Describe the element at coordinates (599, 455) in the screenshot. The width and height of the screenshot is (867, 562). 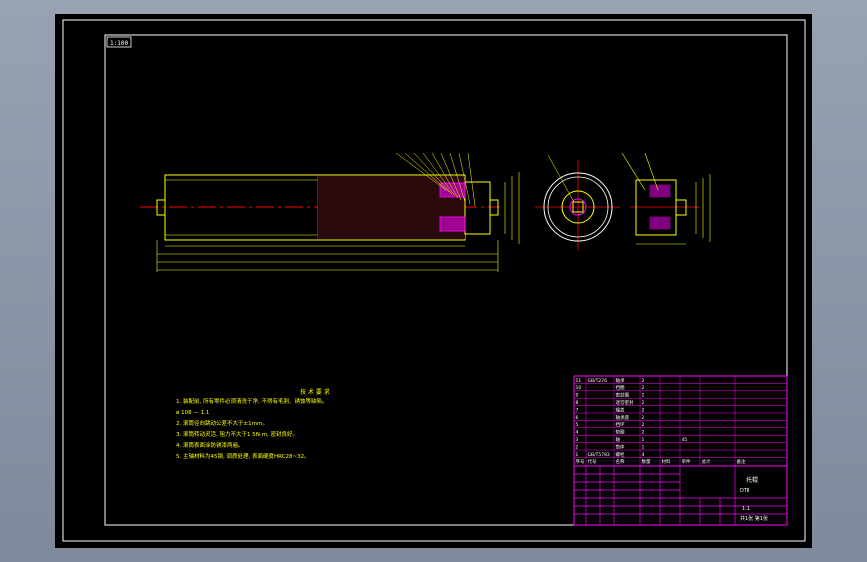
I see `parts-cell: GB/T5783` at that location.